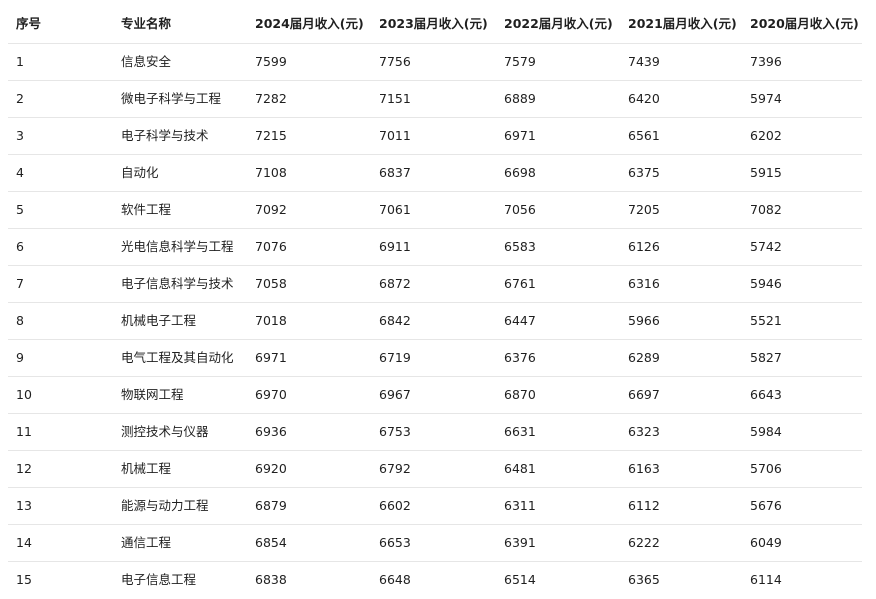 This screenshot has height=599, width=876. I want to click on cell-income-2022: 6971, so click(520, 135).